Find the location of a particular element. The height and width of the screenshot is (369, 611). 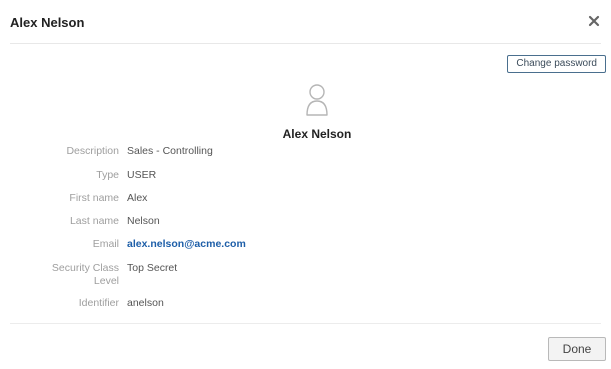

detail-row-email: Email alex.nelson@acme.com is located at coordinates (305, 250).